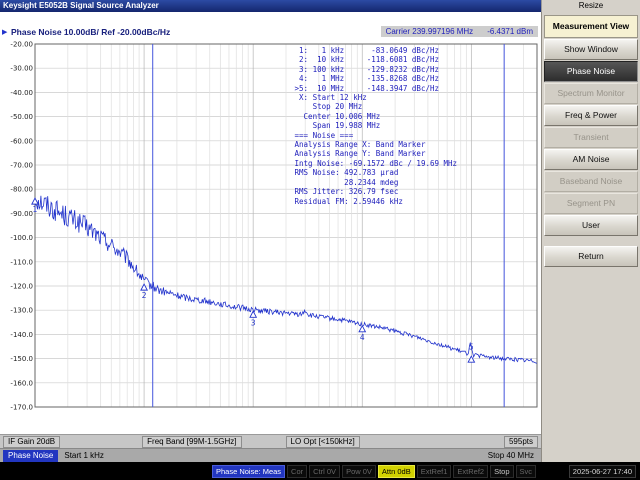 The height and width of the screenshot is (480, 640). What do you see at coordinates (434, 471) in the screenshot?
I see `status-extref1: ExtRef1` at bounding box center [434, 471].